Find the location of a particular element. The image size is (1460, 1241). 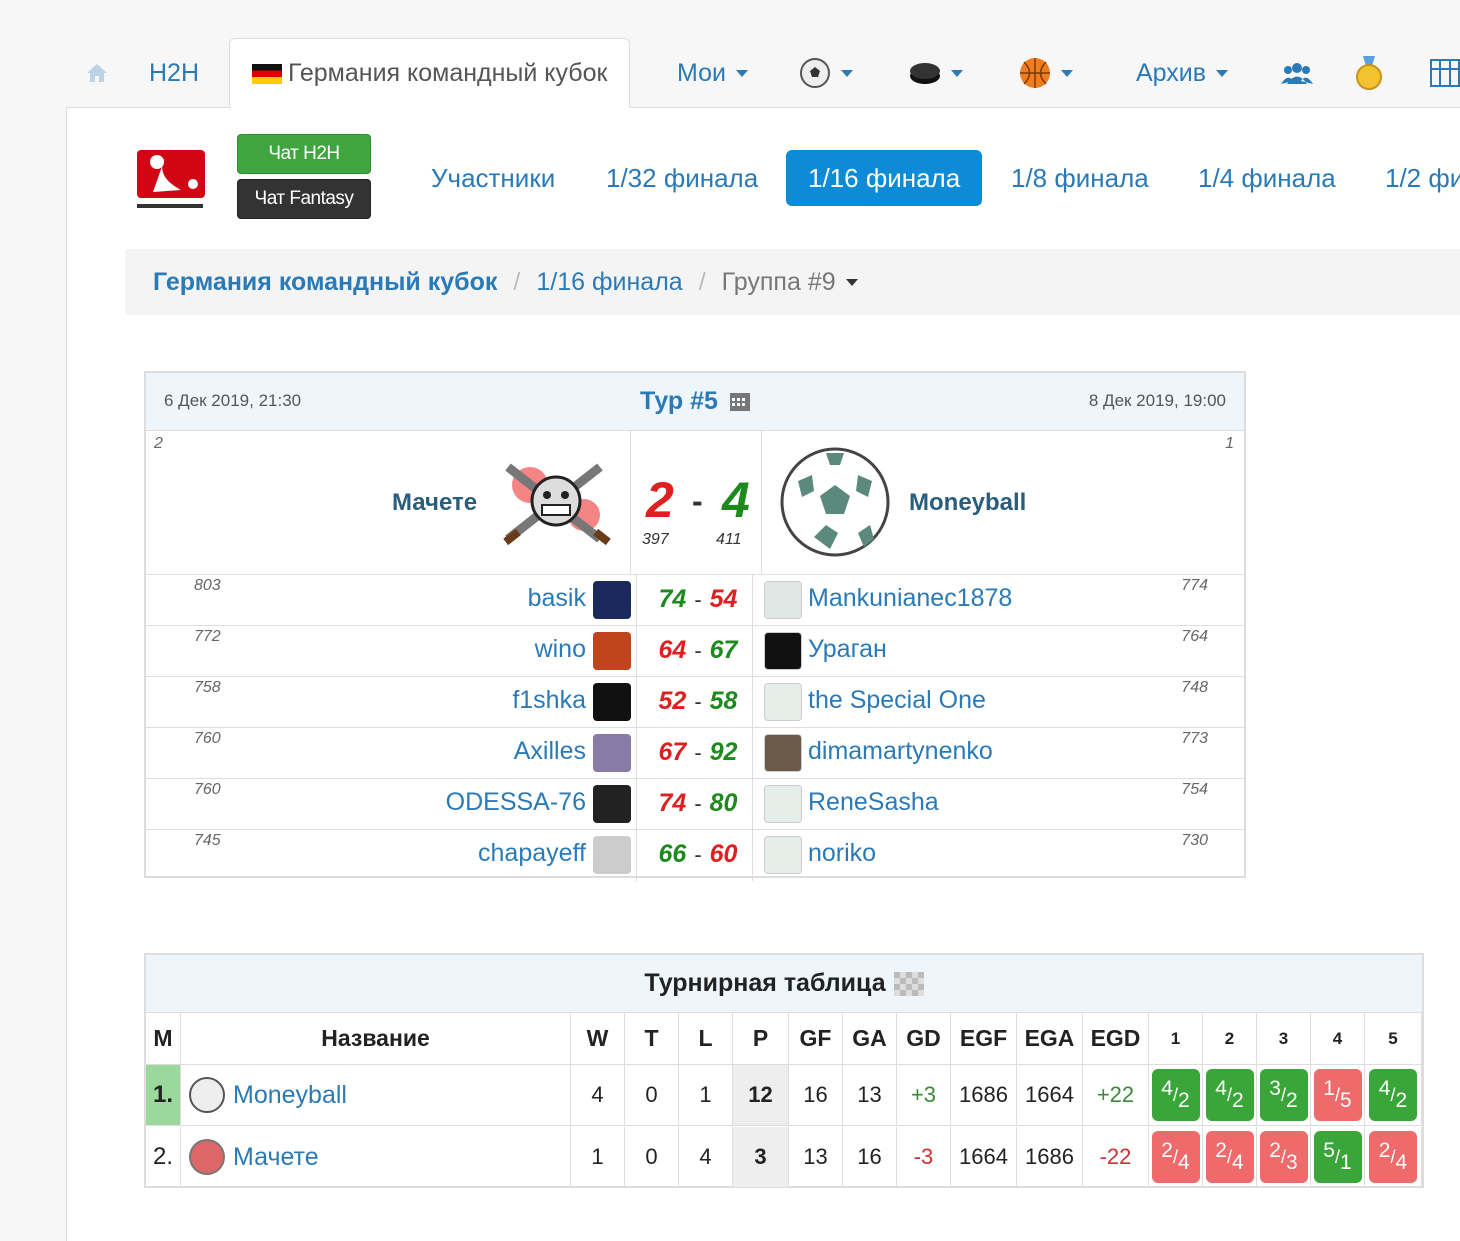

moneyball-logo is located at coordinates (835, 502).